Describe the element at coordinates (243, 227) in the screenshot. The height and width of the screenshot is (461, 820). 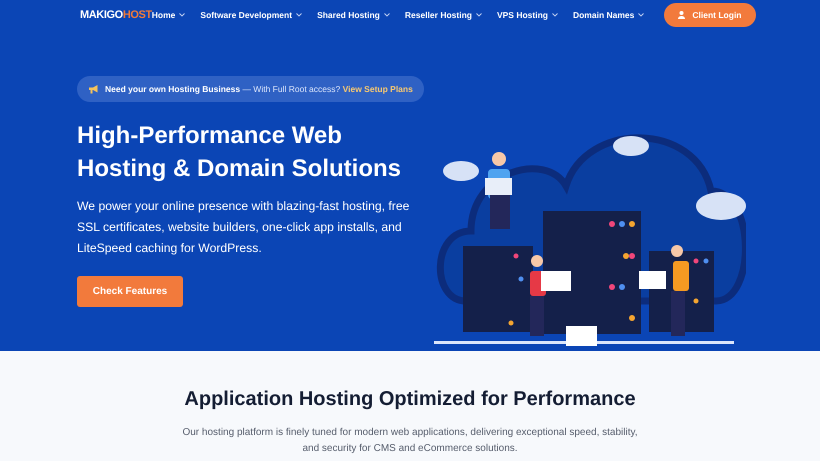
I see `hero-description: We power your online presence with blazing-fast hosting, free SSL certificates, website builders, one-click app installs, and LiteSpeed caching for WordPress.` at that location.